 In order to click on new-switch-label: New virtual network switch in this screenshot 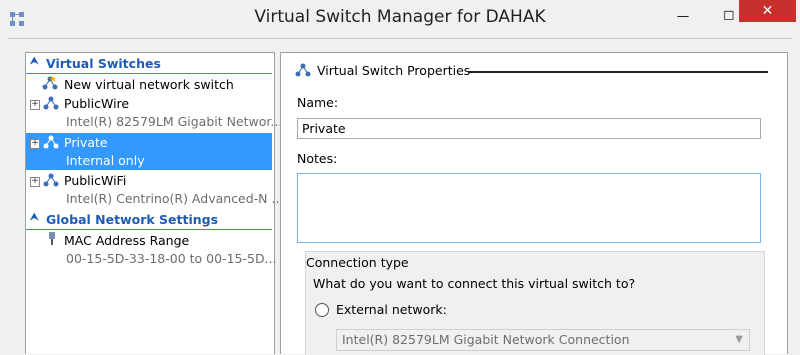, I will do `click(149, 84)`.